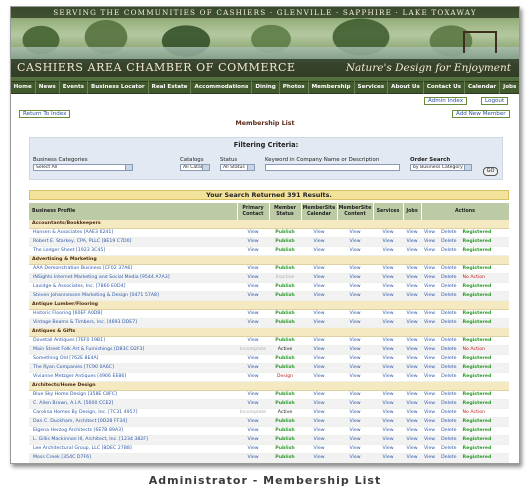  I want to click on business-profile-link: The Ryan Companies [7C90 0A6C], so click(133, 368).